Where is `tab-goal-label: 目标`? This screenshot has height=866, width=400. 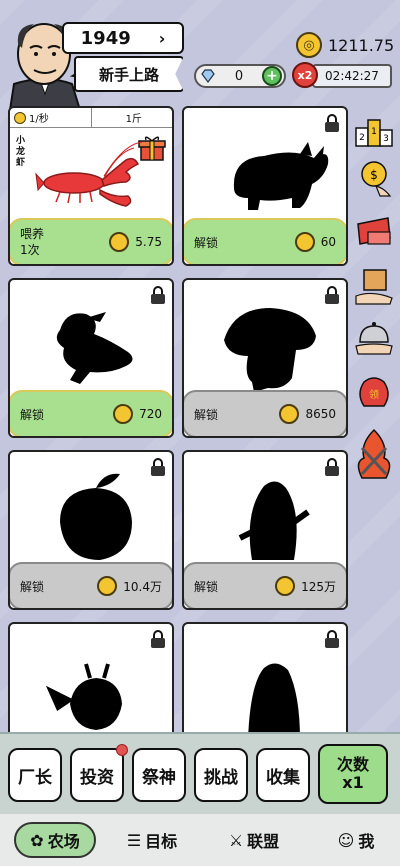
tab-goal-label: 目标 is located at coordinates (161, 841).